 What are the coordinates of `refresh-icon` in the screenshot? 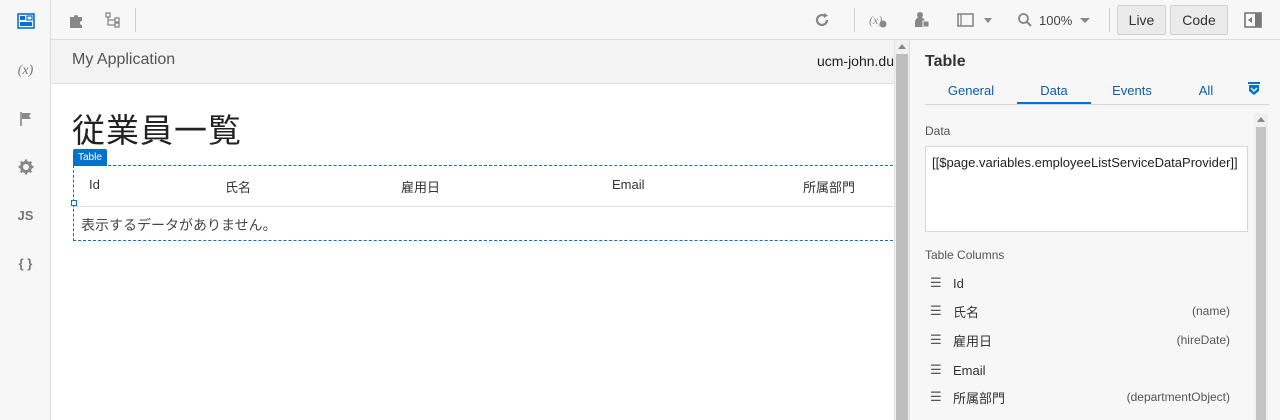 It's located at (822, 20).